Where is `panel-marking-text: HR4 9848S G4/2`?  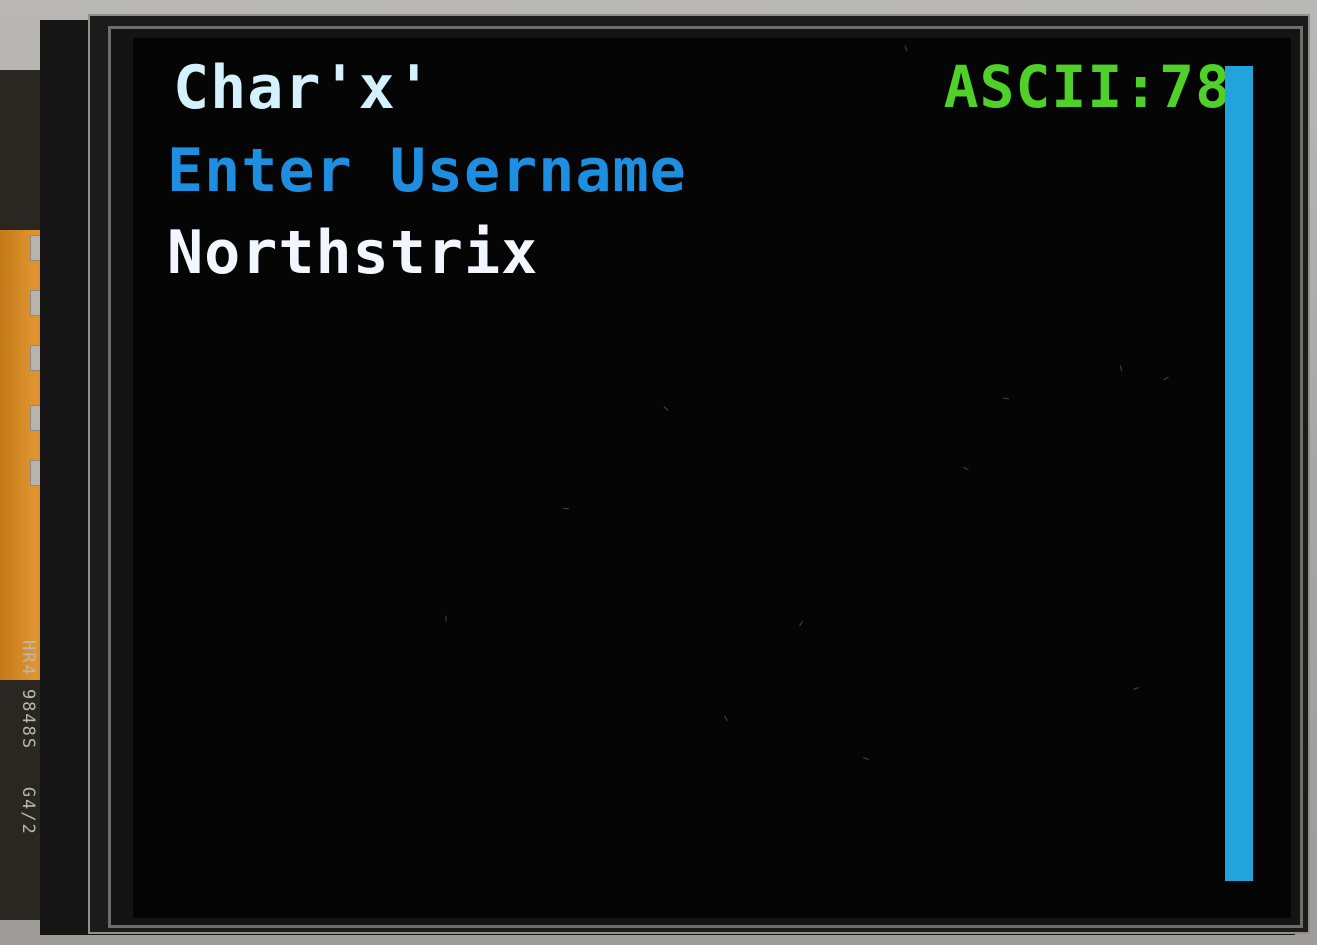
panel-marking-text: HR4 9848S G4/2 is located at coordinates (28, 738).